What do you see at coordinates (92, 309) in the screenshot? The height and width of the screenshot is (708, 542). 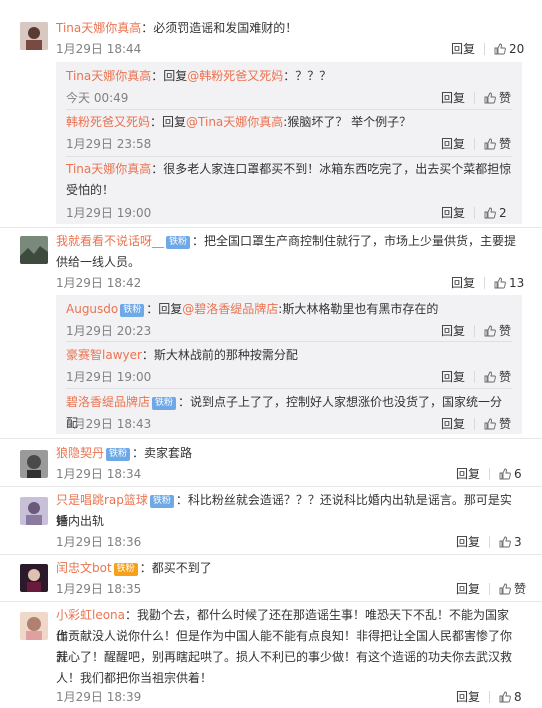 I see `username-link: Augusdo` at bounding box center [92, 309].